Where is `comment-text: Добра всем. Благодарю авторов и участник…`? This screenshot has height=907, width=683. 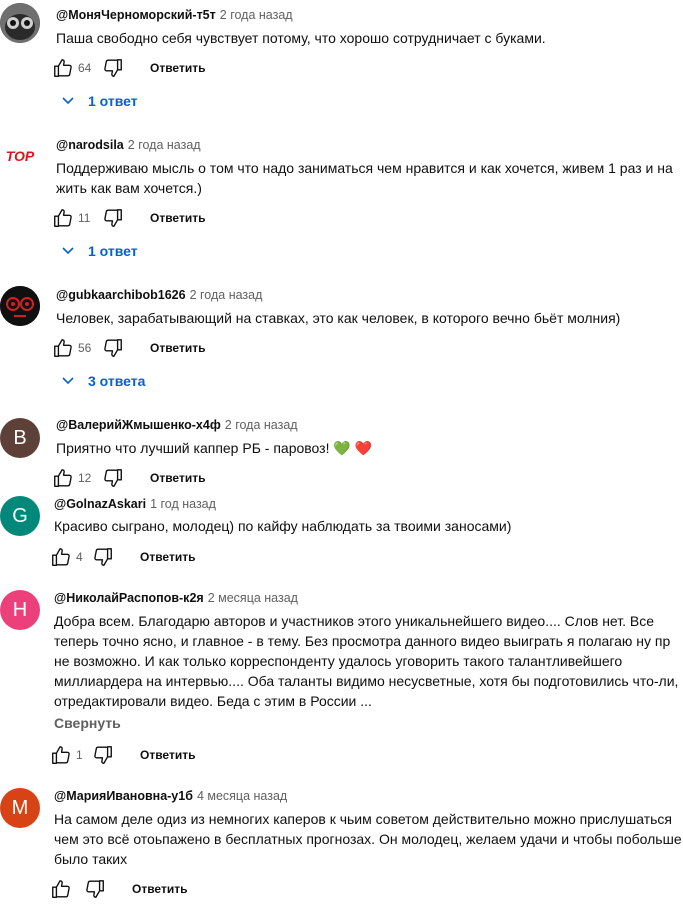 comment-text: Добра всем. Благодарю авторов и участник… is located at coordinates (366, 661).